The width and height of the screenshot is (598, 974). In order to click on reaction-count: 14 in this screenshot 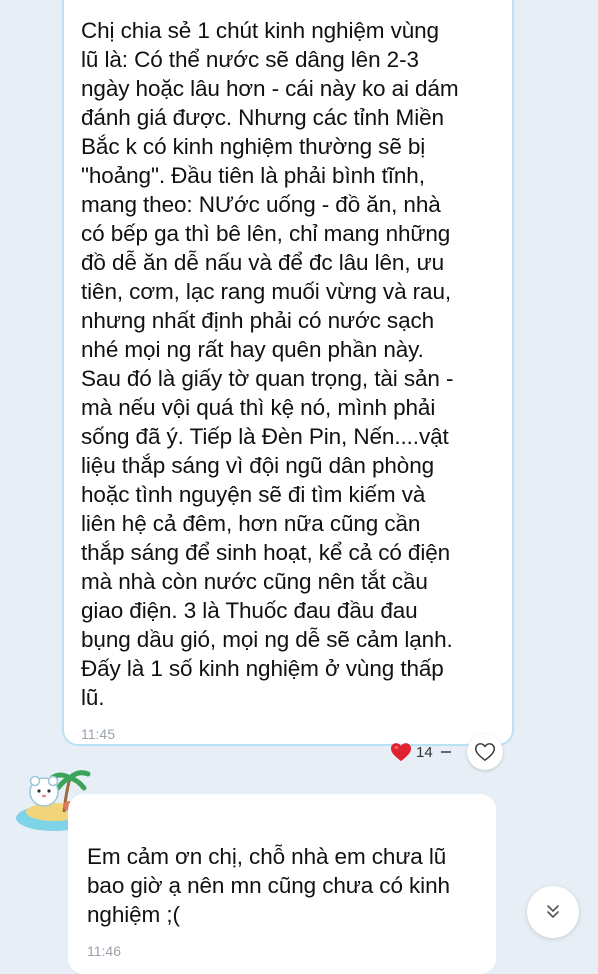, I will do `click(424, 752)`.